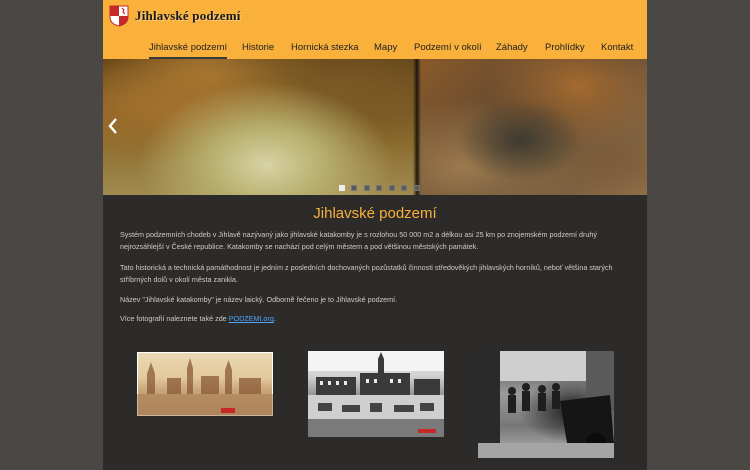 Image resolution: width=750 pixels, height=470 pixels. I want to click on chevron-left-icon, so click(115, 127).